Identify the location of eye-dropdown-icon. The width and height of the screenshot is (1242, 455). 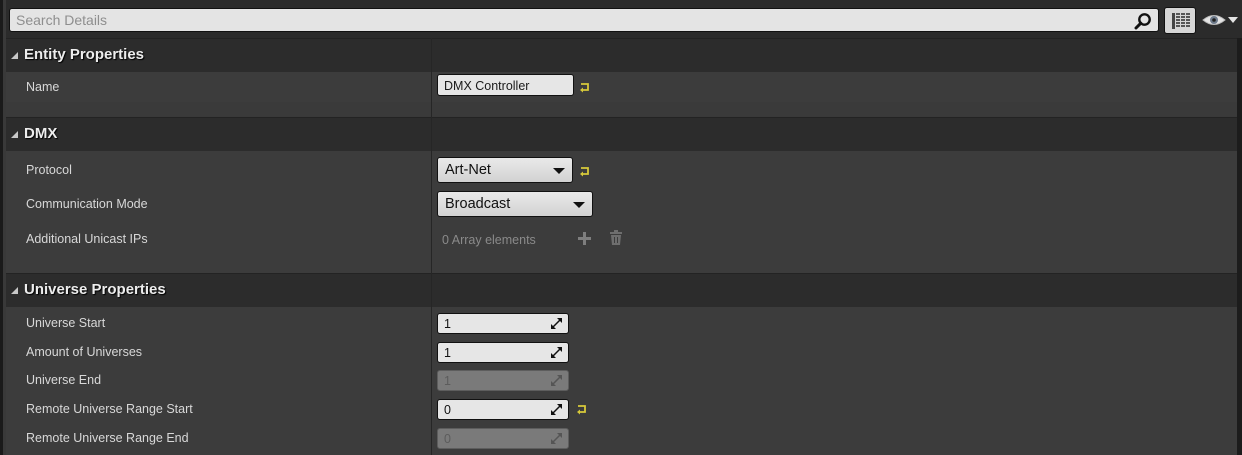
(1221, 20).